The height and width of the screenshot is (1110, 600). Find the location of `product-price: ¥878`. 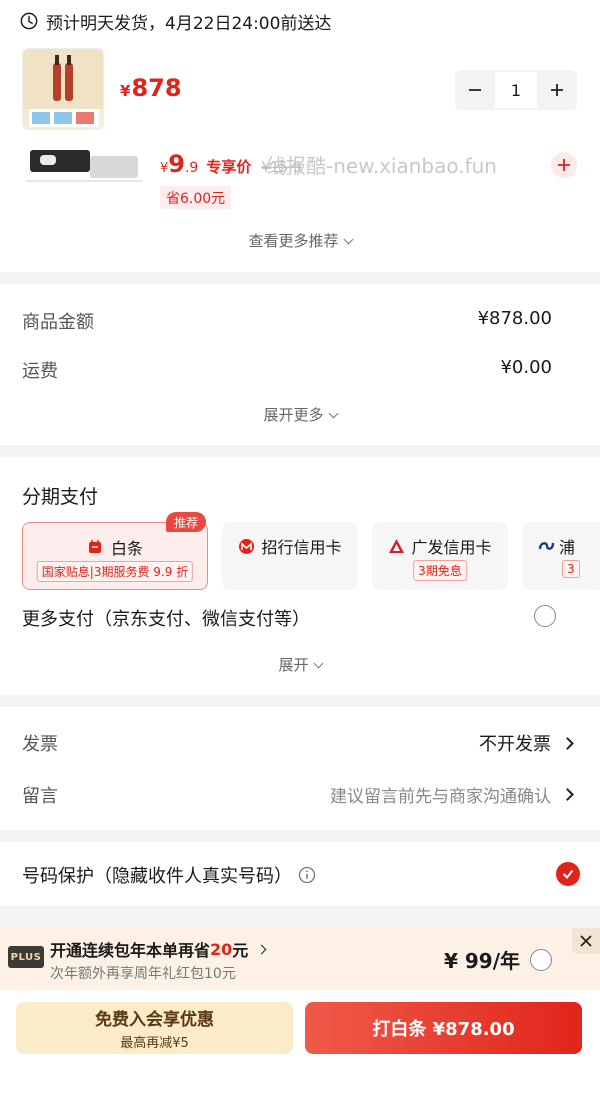

product-price: ¥878 is located at coordinates (151, 88).